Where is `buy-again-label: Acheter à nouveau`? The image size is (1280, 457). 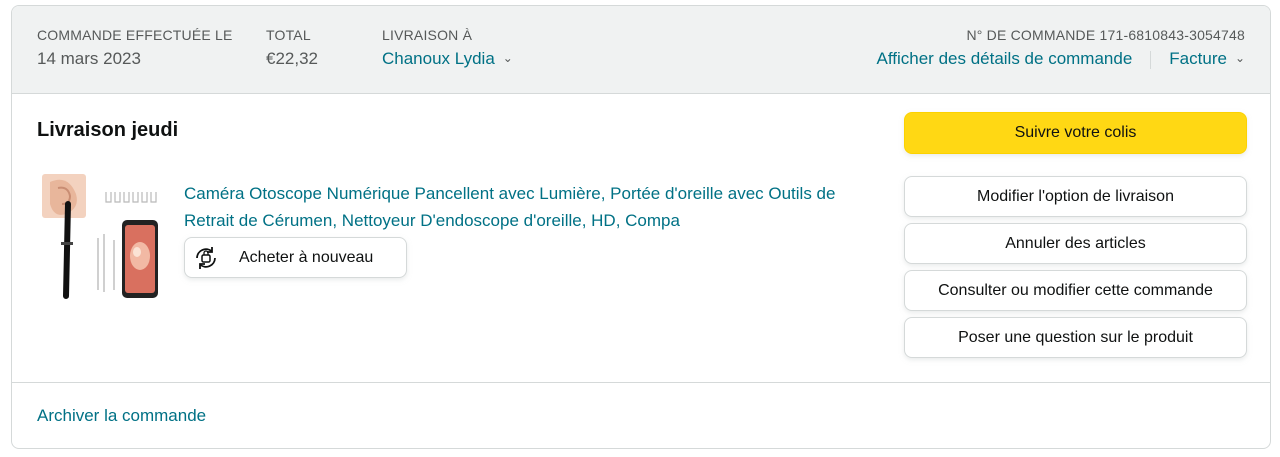
buy-again-label: Acheter à nouveau is located at coordinates (306, 257).